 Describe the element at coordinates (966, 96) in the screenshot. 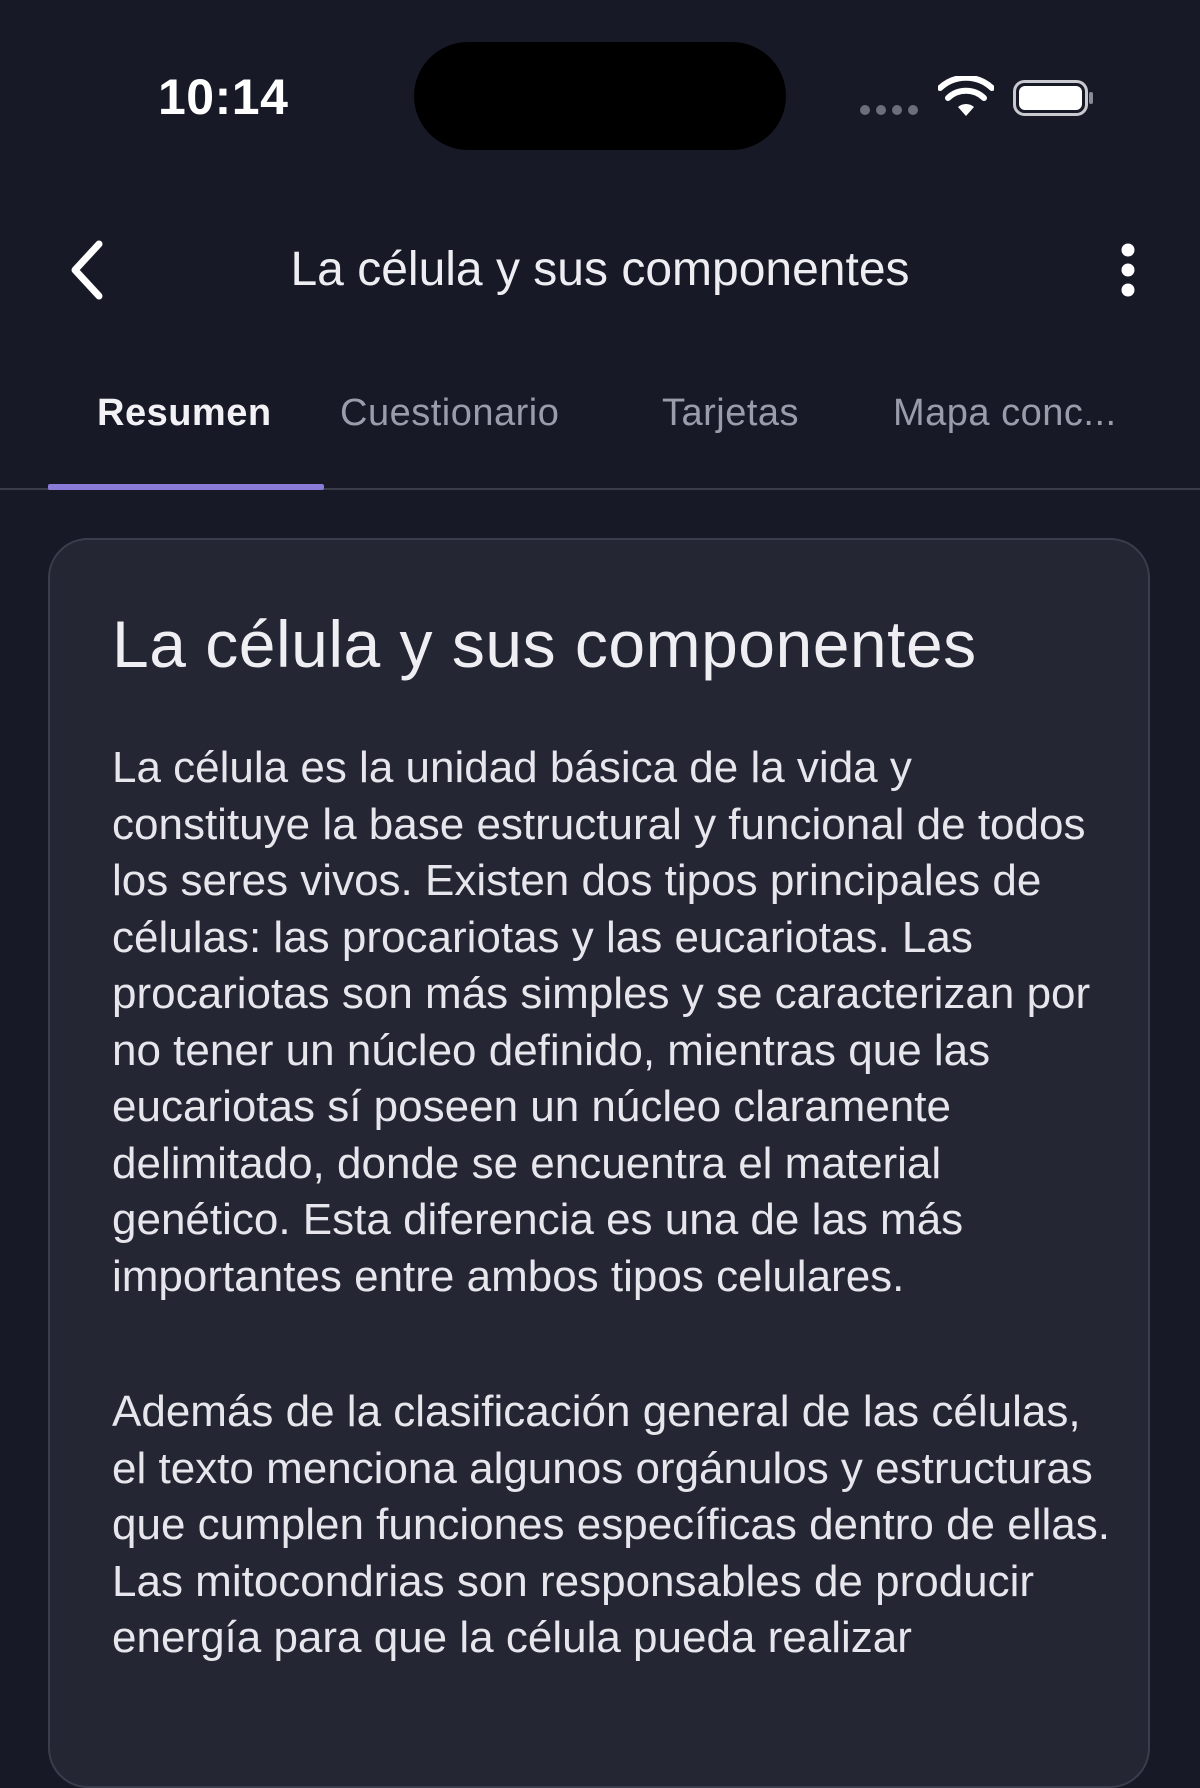

I see `wifi-icon` at that location.